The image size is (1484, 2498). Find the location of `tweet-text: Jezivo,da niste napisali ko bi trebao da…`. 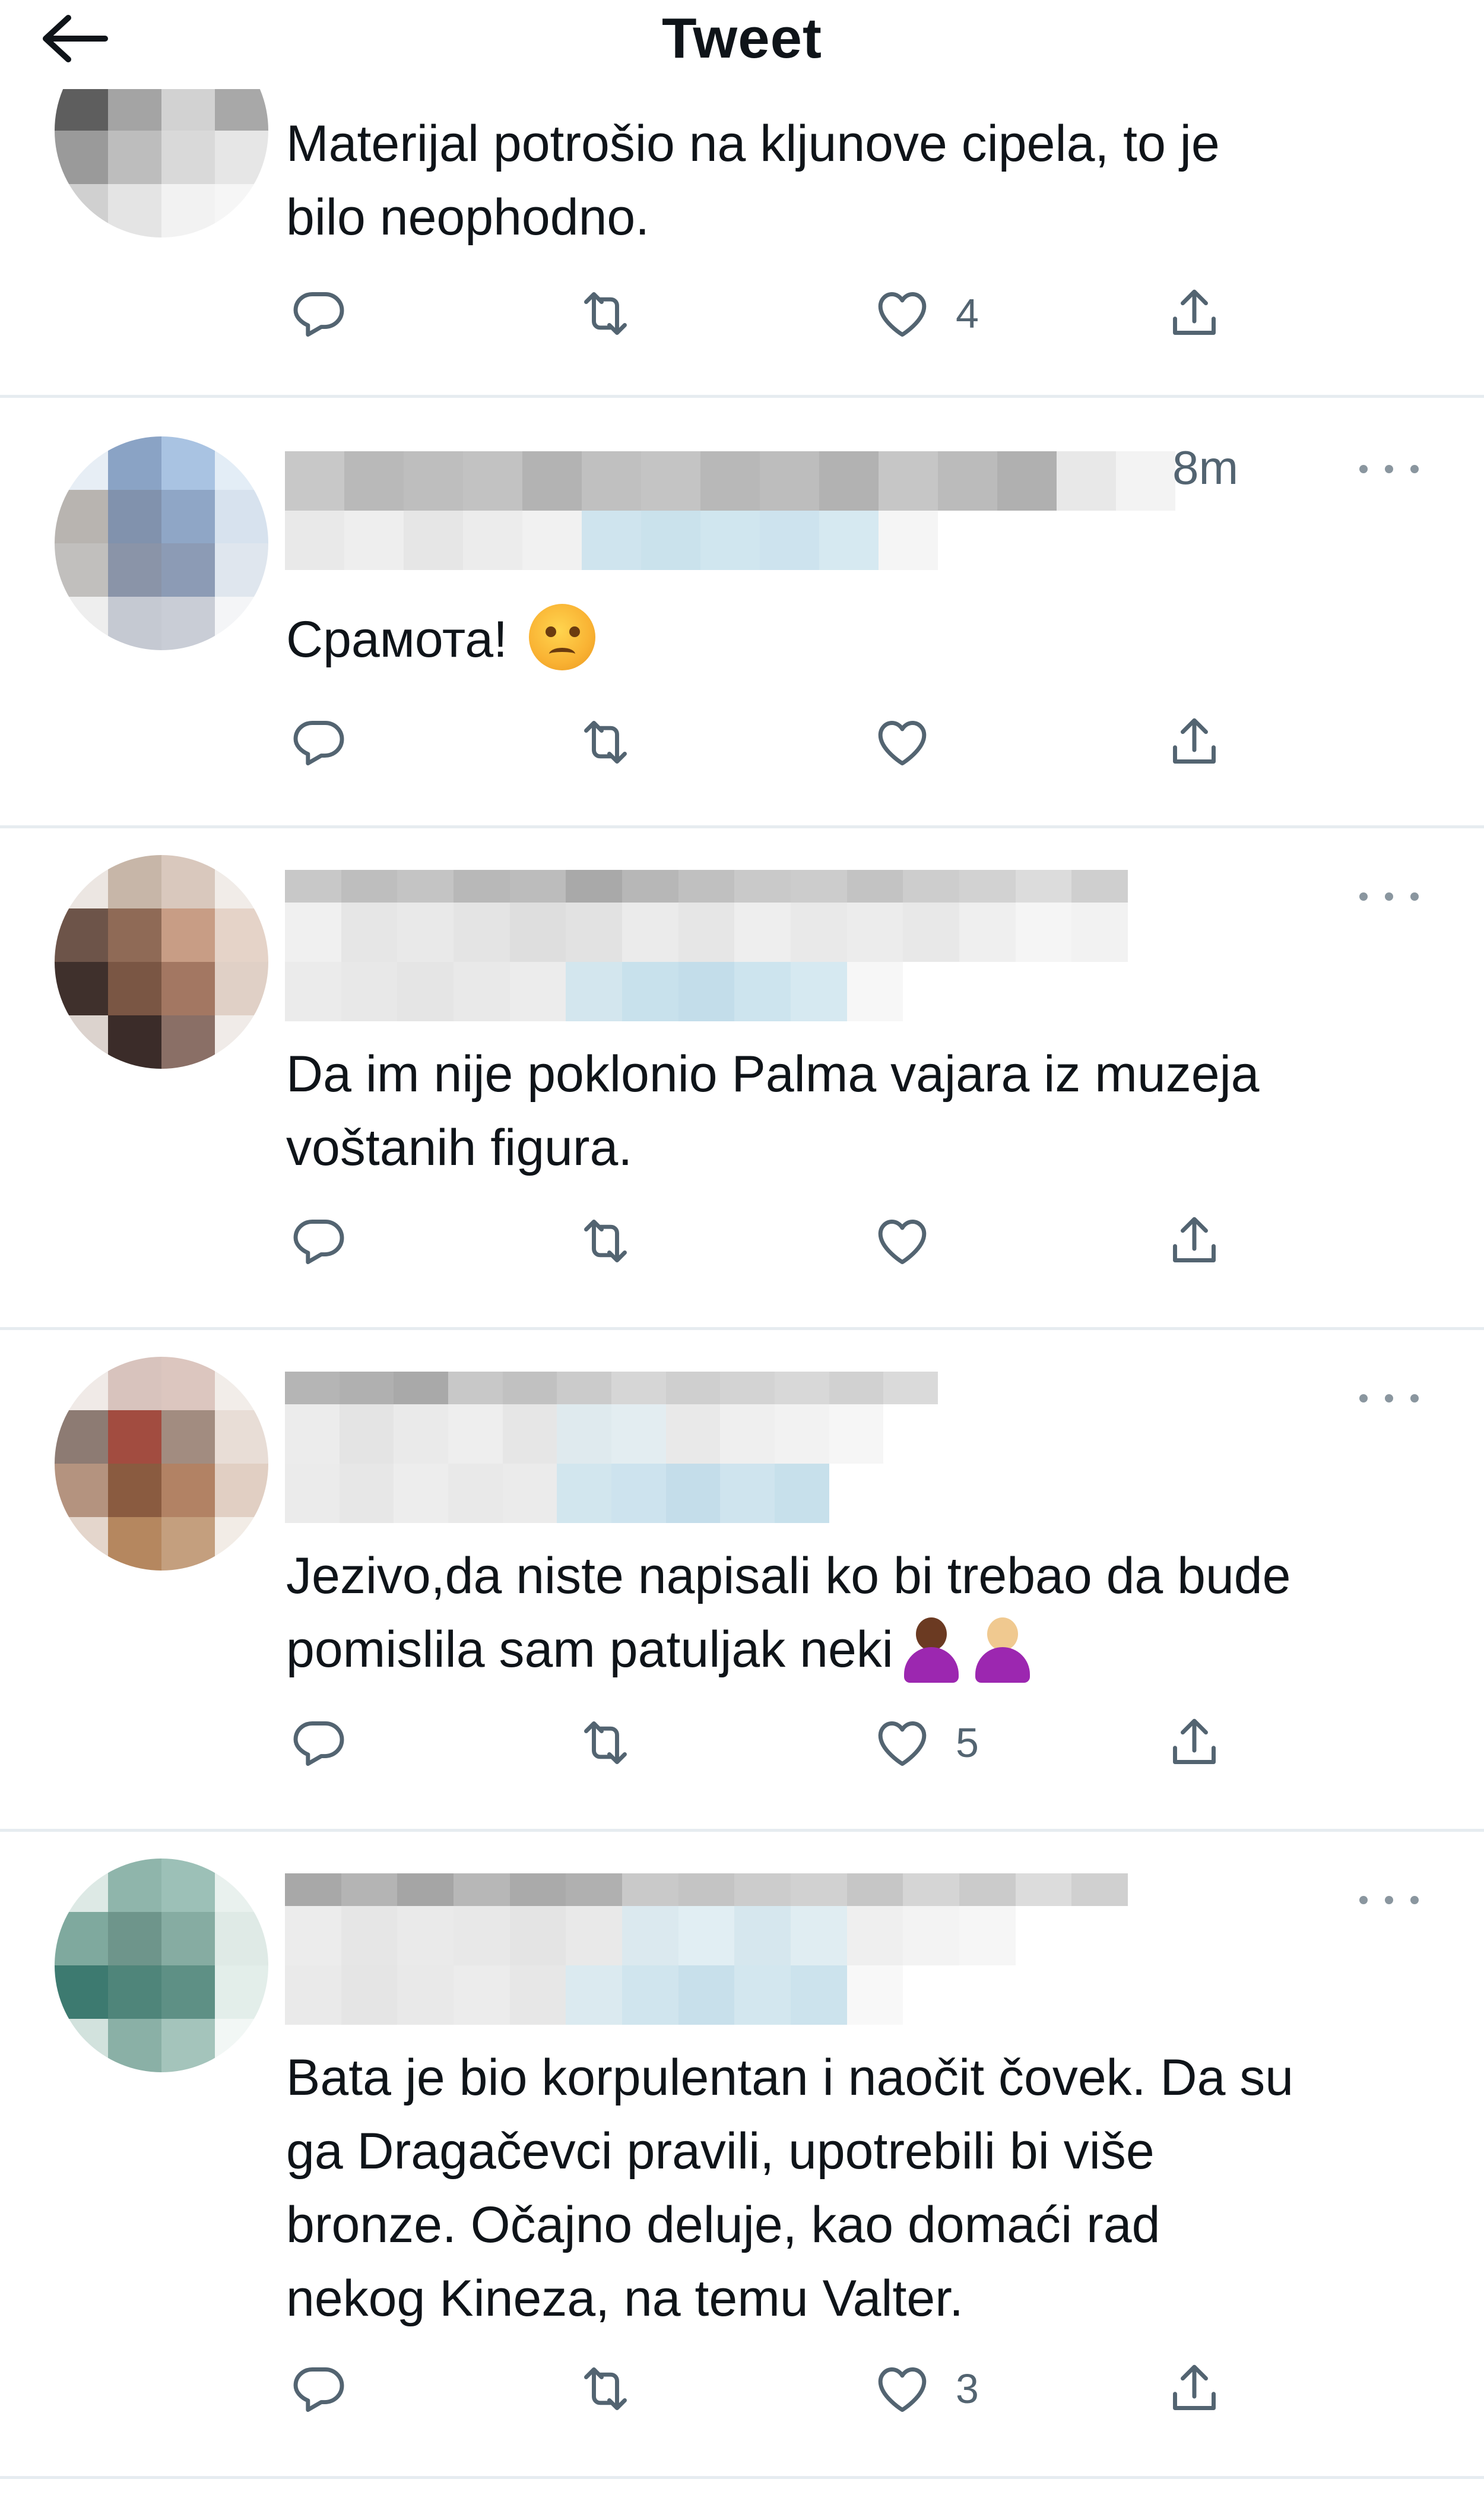

tweet-text: Jezivo,da niste napisali ko bi trebao da… is located at coordinates (873, 1614).